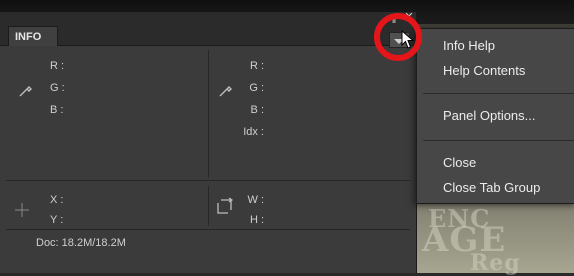 This screenshot has width=574, height=276. What do you see at coordinates (469, 45) in the screenshot?
I see `menu-item-info-help: Info Help` at bounding box center [469, 45].